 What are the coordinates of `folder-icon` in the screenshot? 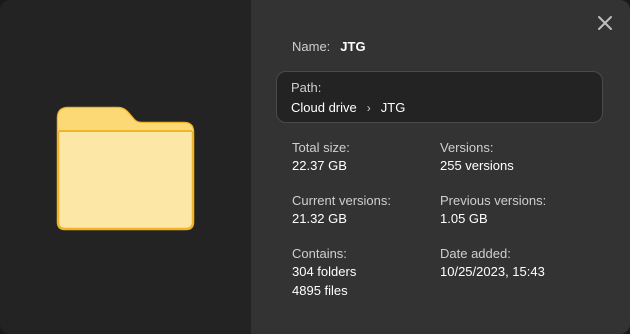 It's located at (125, 168).